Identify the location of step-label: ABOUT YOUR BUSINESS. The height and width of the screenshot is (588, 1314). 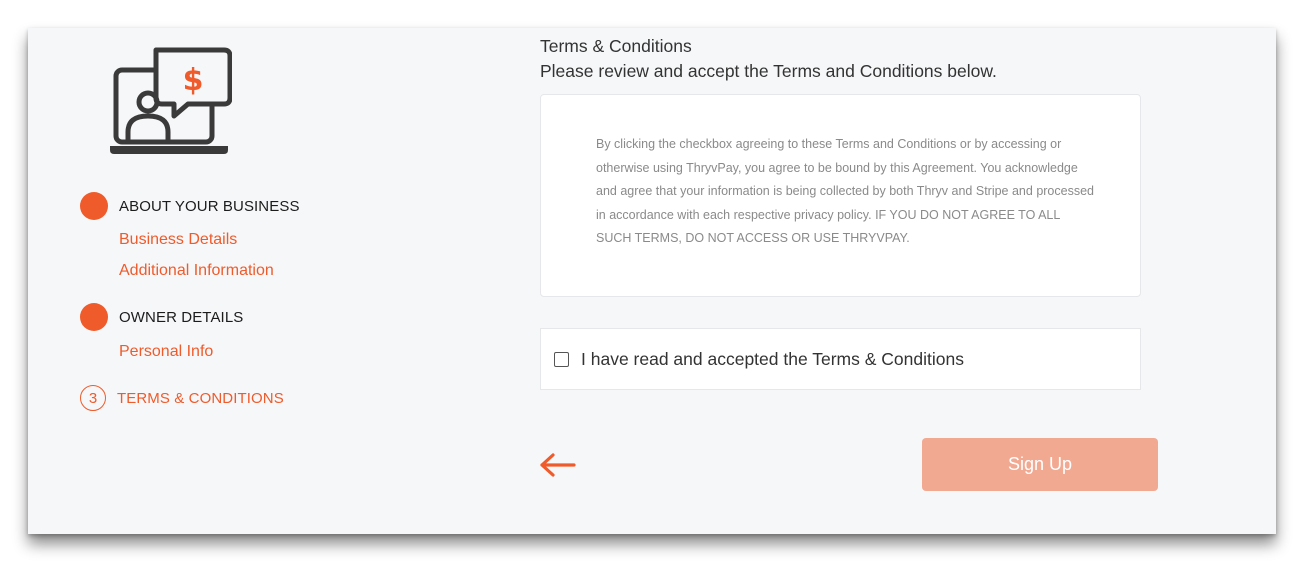
(209, 206).